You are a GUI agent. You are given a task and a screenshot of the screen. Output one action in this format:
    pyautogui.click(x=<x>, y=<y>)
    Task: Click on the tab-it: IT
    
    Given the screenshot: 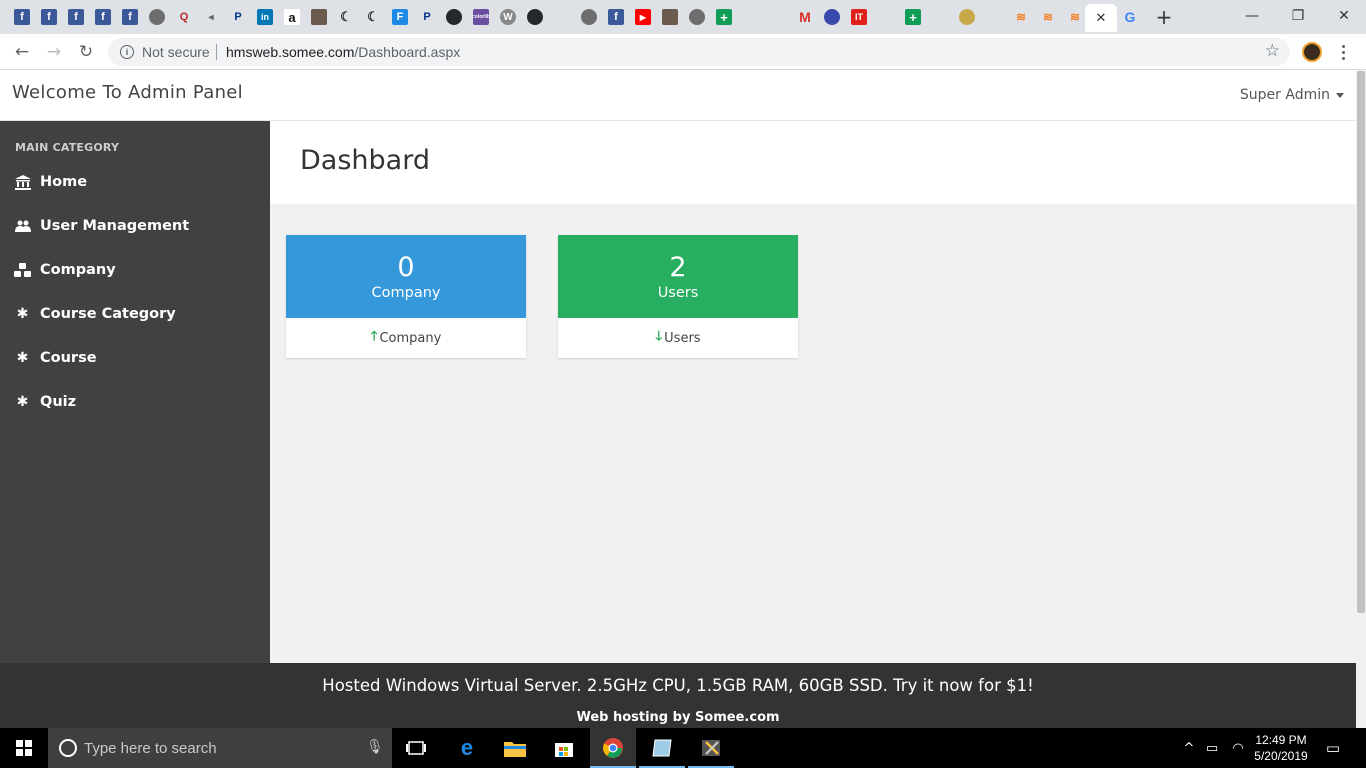 What is the action you would take?
    pyautogui.click(x=859, y=17)
    